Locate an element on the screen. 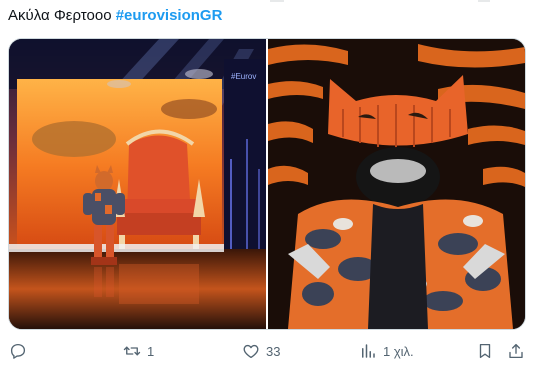 The height and width of the screenshot is (372, 533). views-icon is located at coordinates (368, 351).